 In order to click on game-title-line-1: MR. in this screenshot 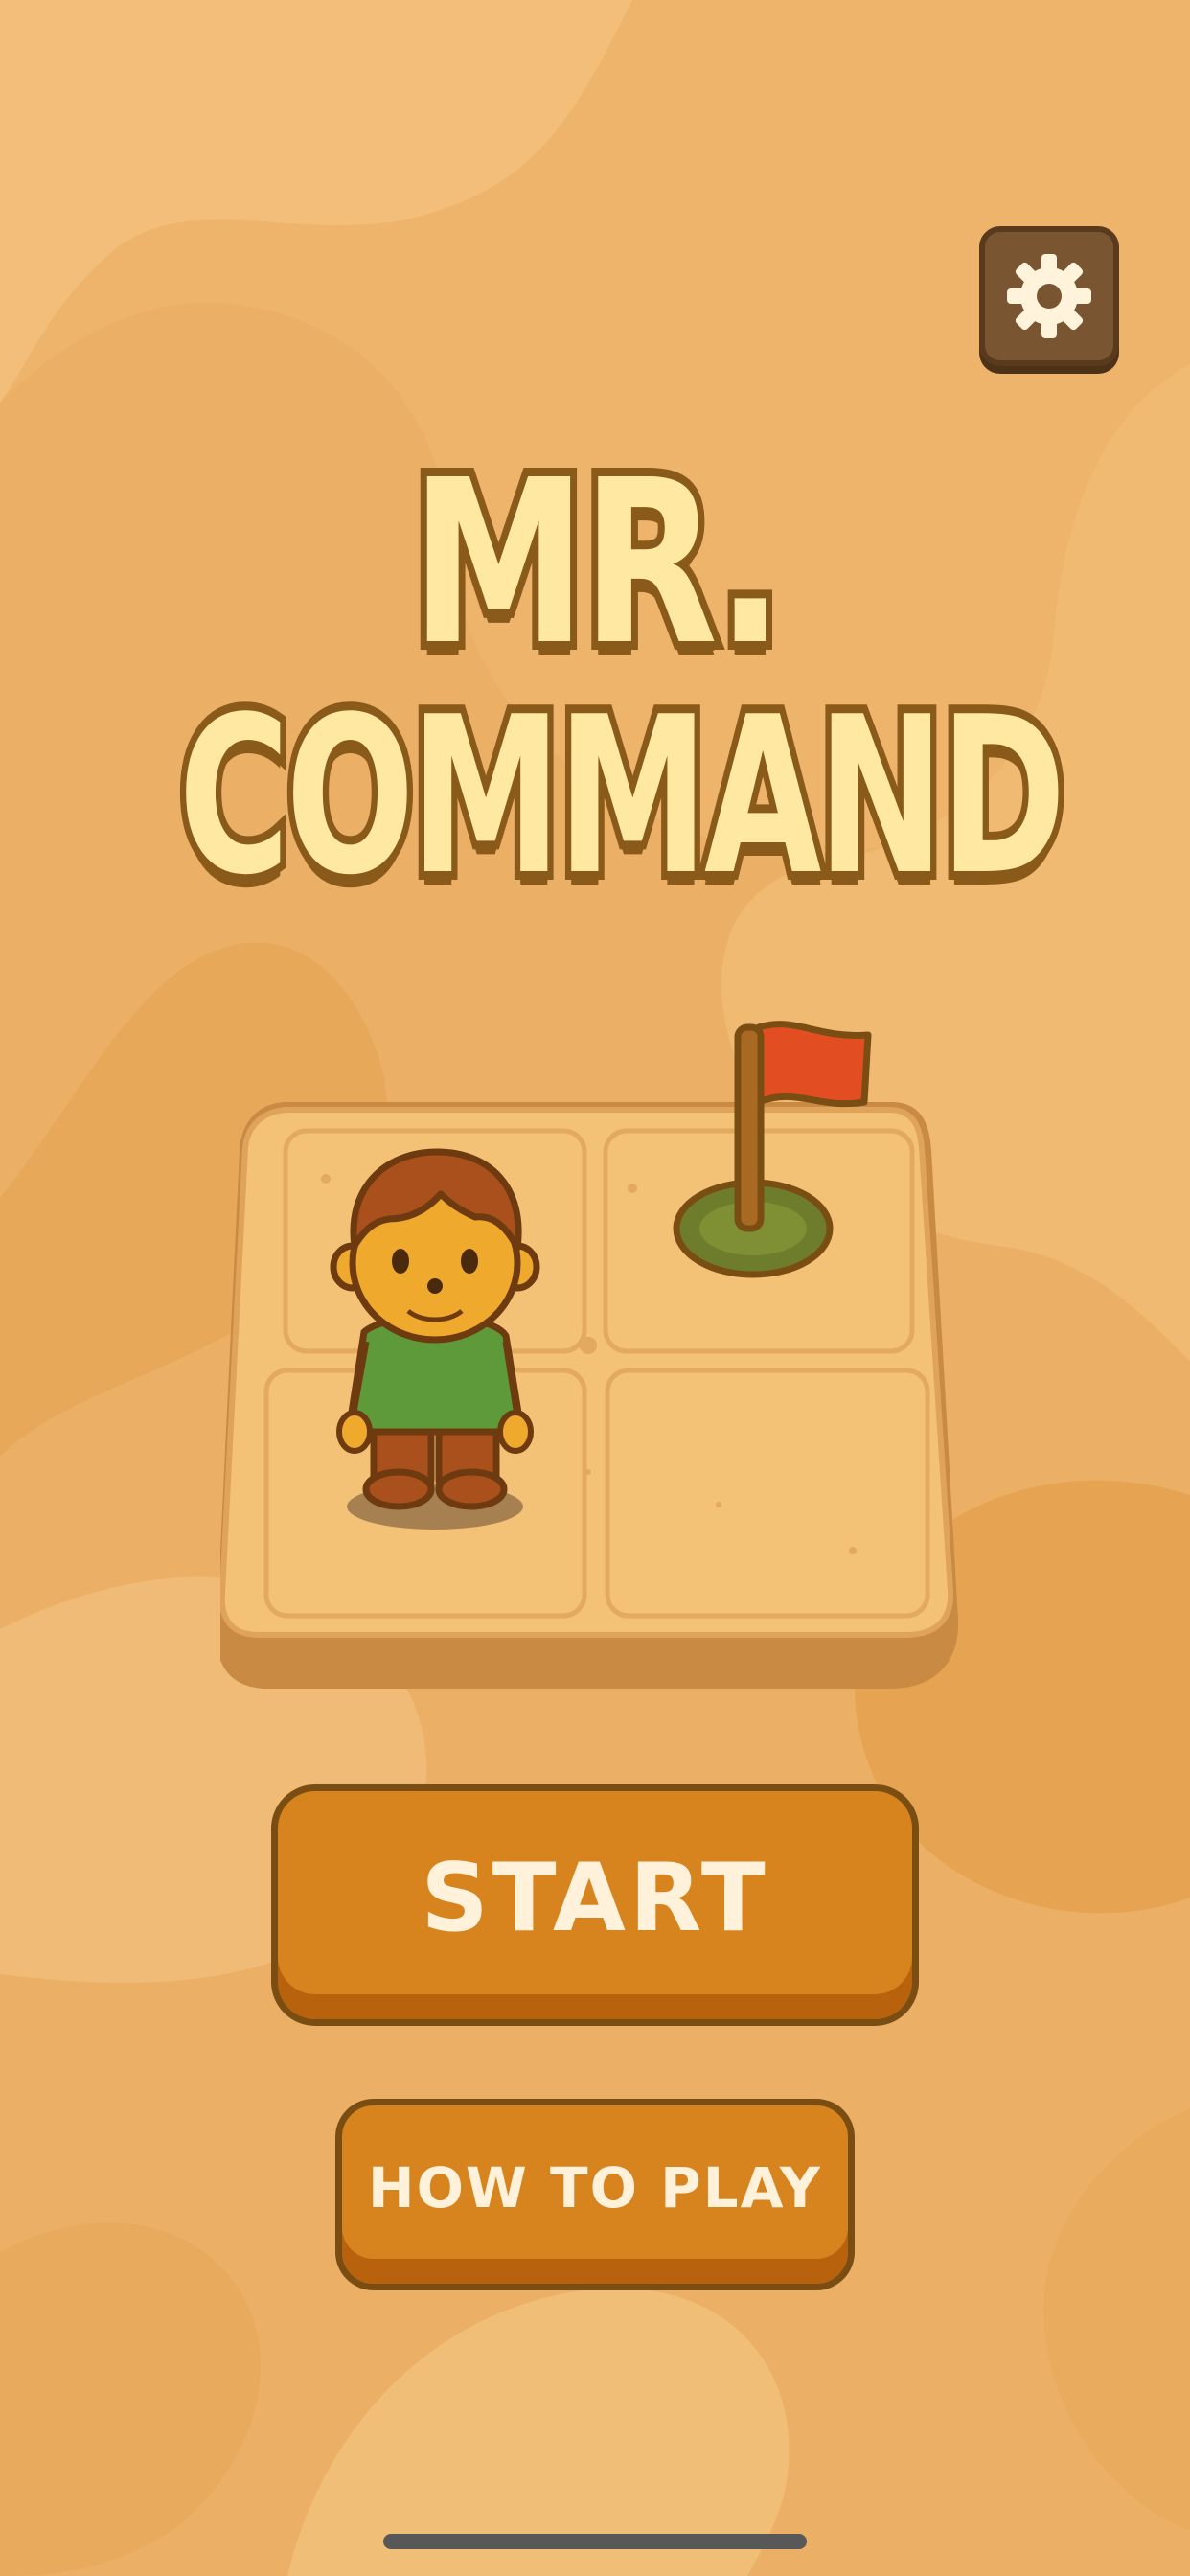, I will do `click(597, 563)`.